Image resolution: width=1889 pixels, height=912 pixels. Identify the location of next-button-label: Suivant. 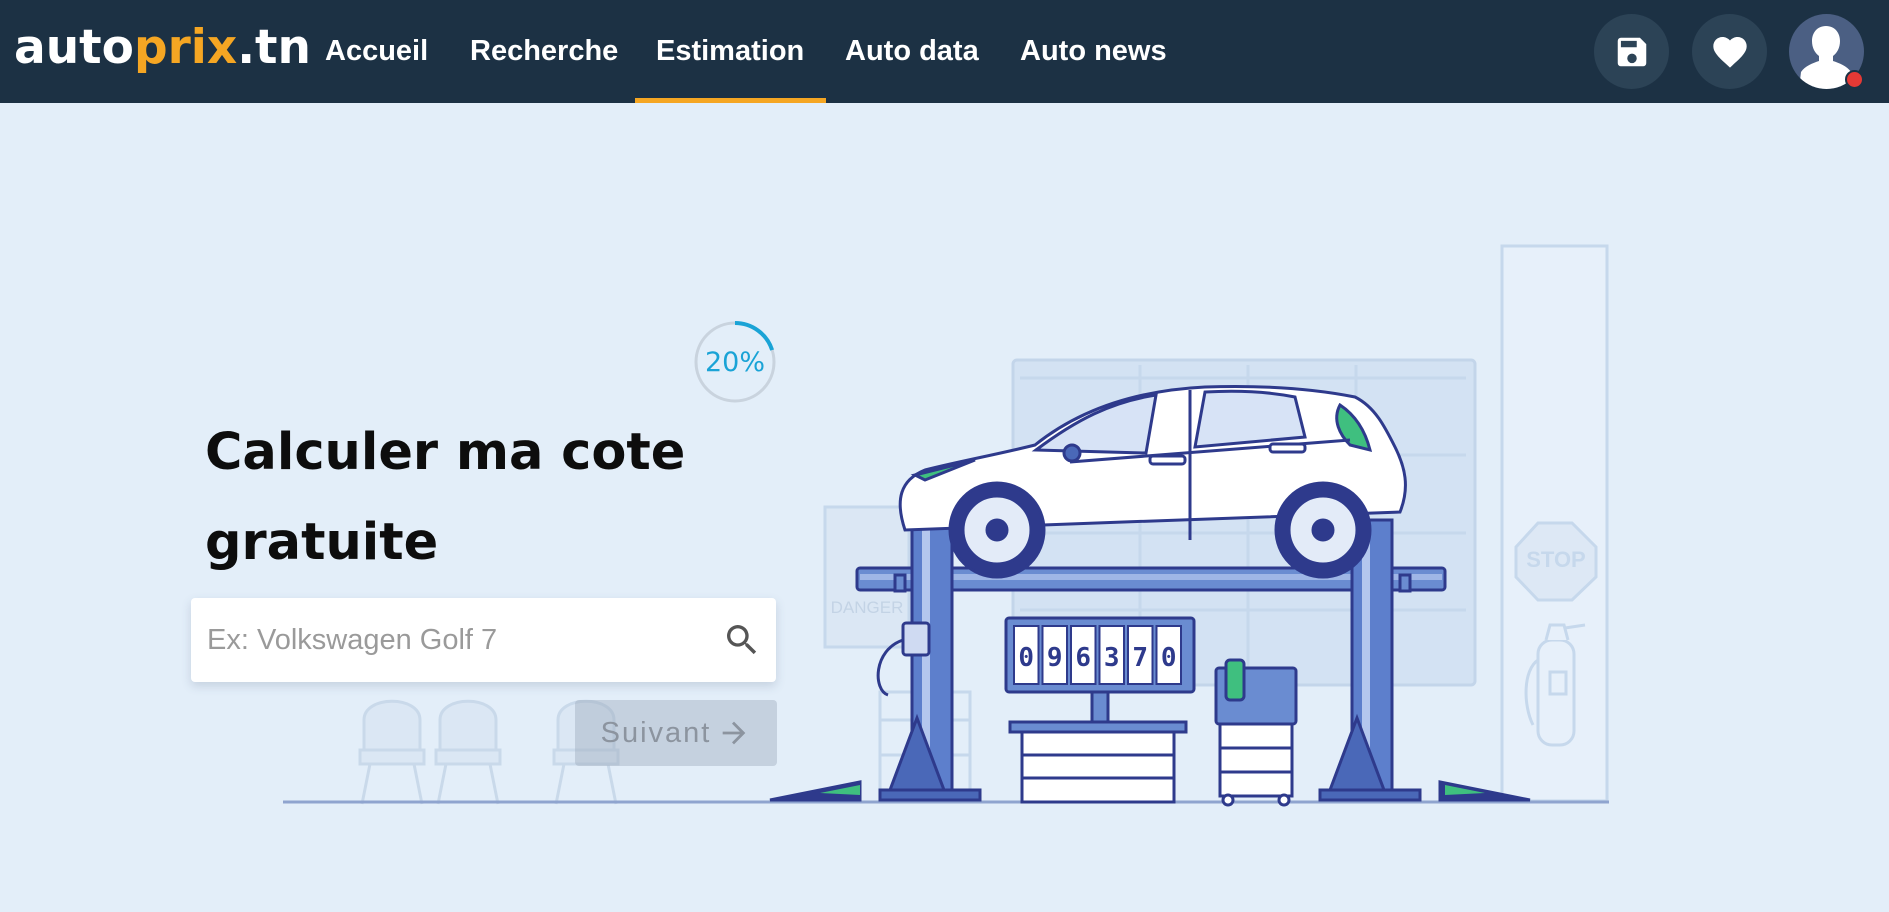
(656, 732).